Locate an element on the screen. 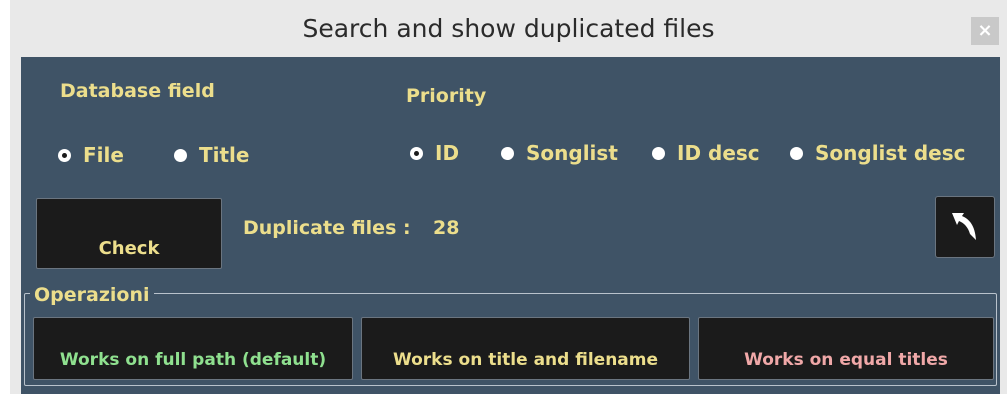 The width and height of the screenshot is (1007, 394). close-button: × is located at coordinates (985, 31).